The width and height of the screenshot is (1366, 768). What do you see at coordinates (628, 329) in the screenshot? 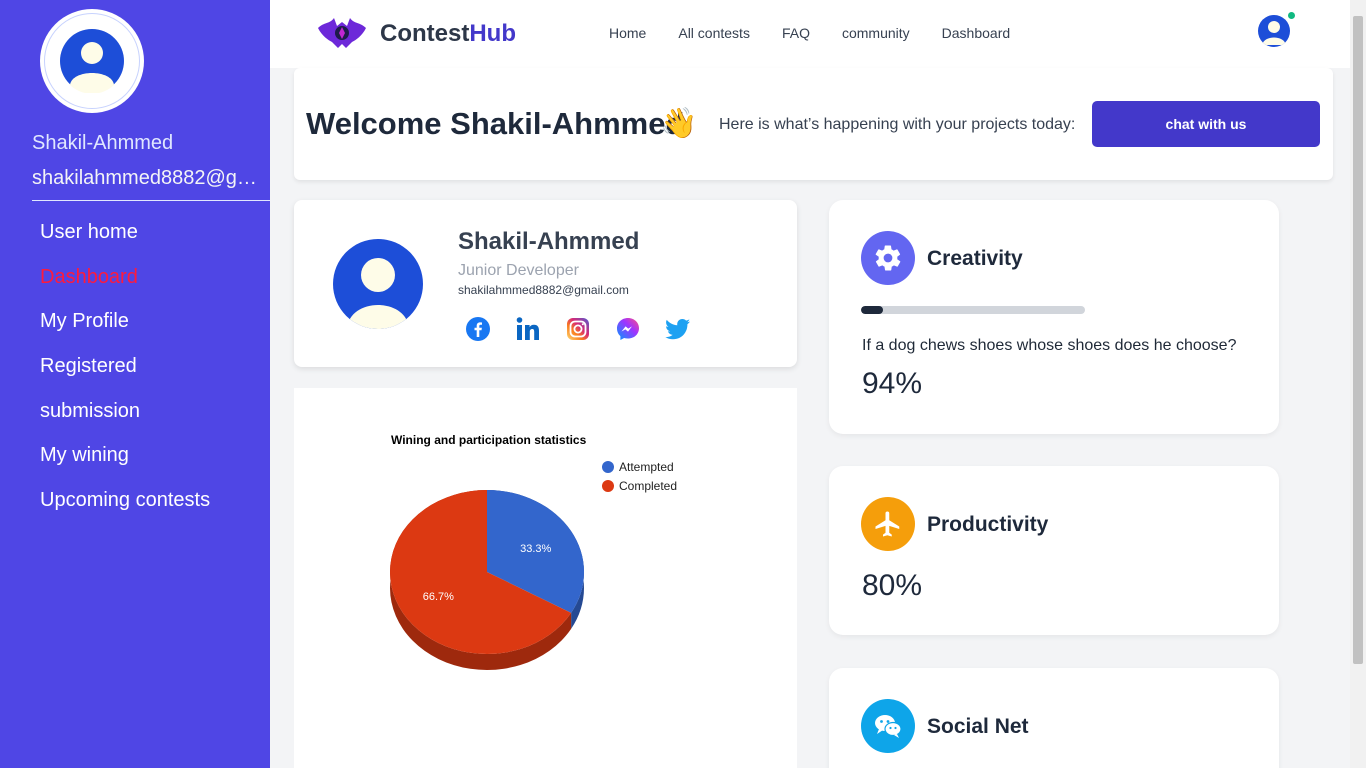
I see `messenger-icon` at bounding box center [628, 329].